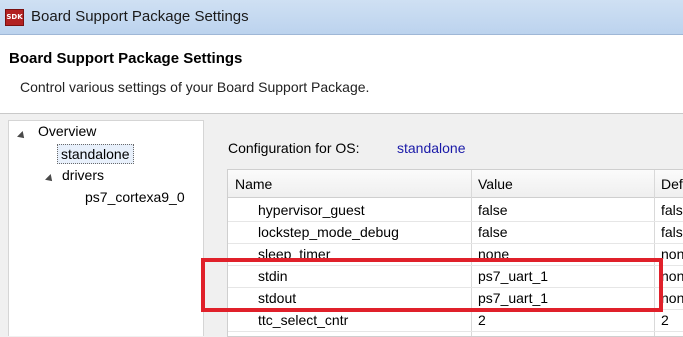  Describe the element at coordinates (126, 58) in the screenshot. I see `dialog-title: Board Support Package Settings` at that location.